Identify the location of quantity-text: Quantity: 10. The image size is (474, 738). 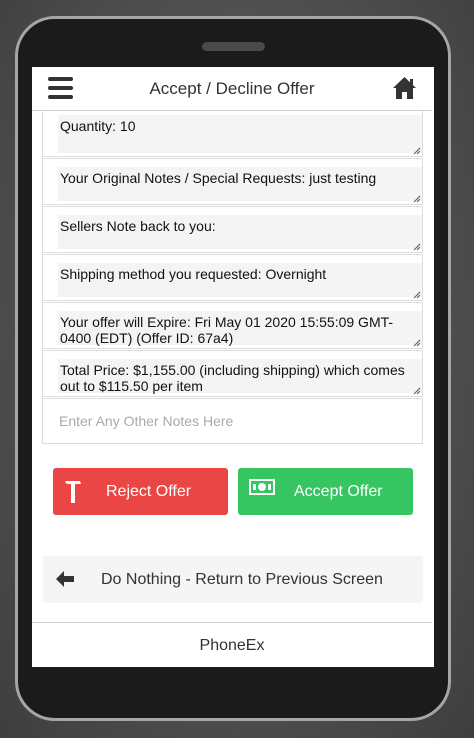
(240, 134).